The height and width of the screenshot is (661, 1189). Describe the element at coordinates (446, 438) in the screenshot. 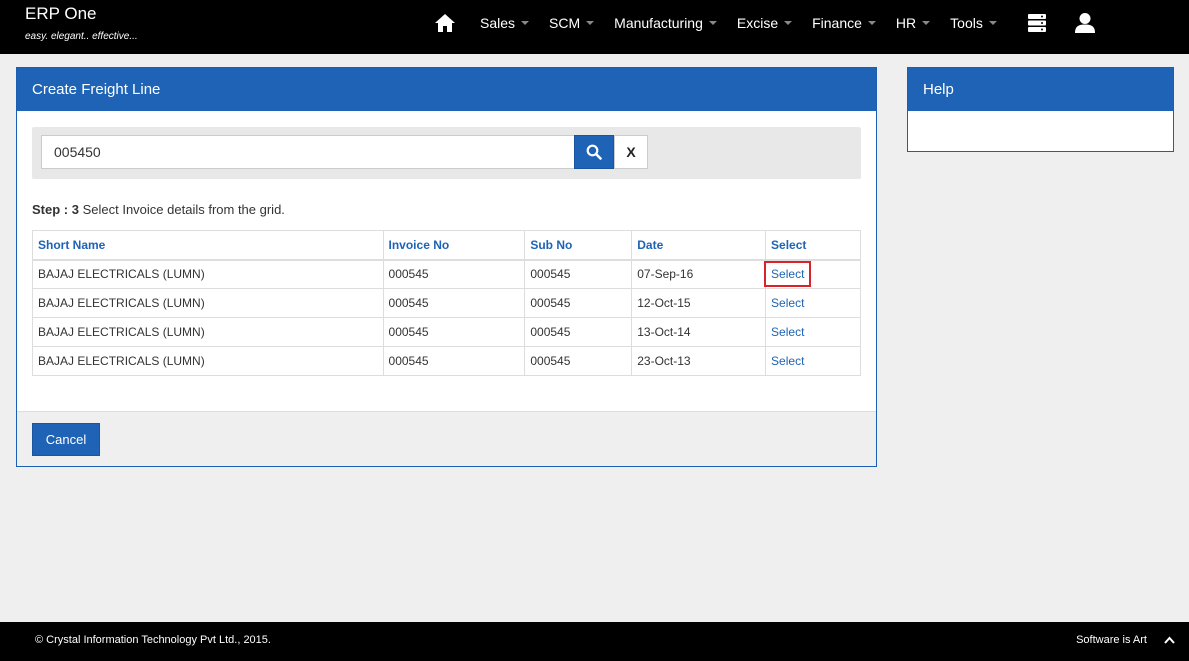

I see `panel-footer: Cancel` at that location.